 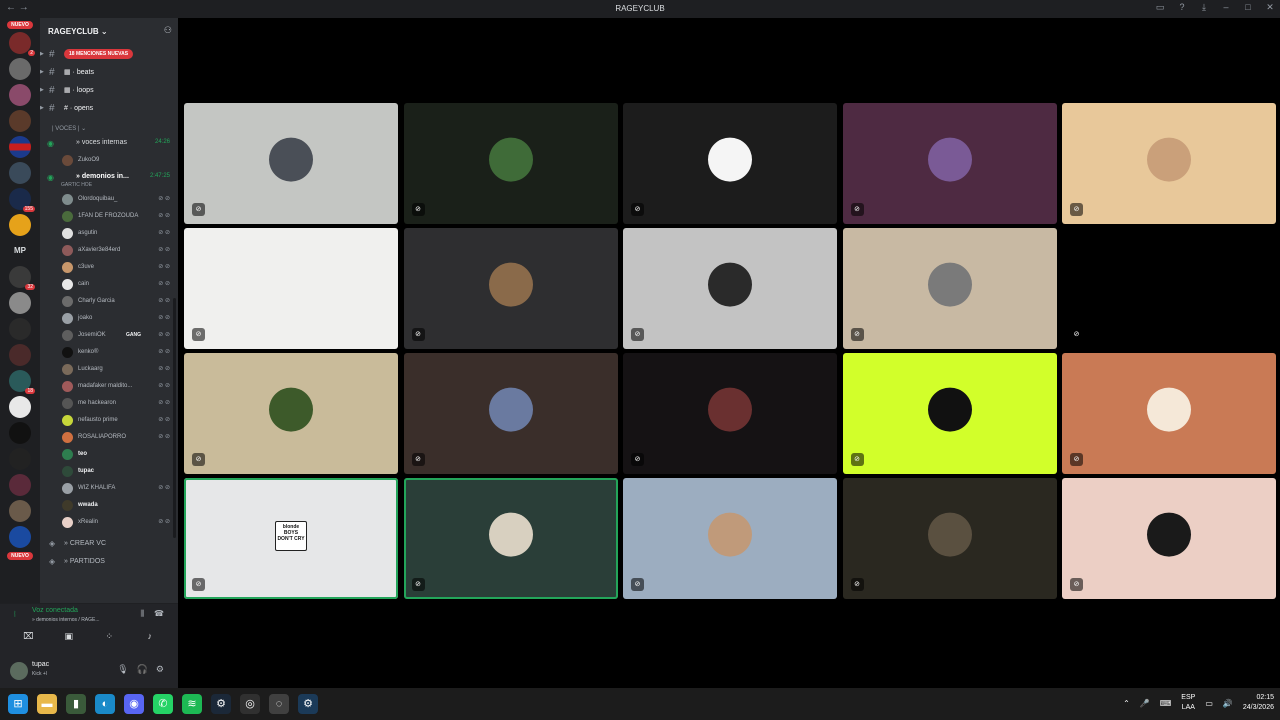 What do you see at coordinates (76, 704) in the screenshot?
I see `app-icon: ▮` at bounding box center [76, 704].